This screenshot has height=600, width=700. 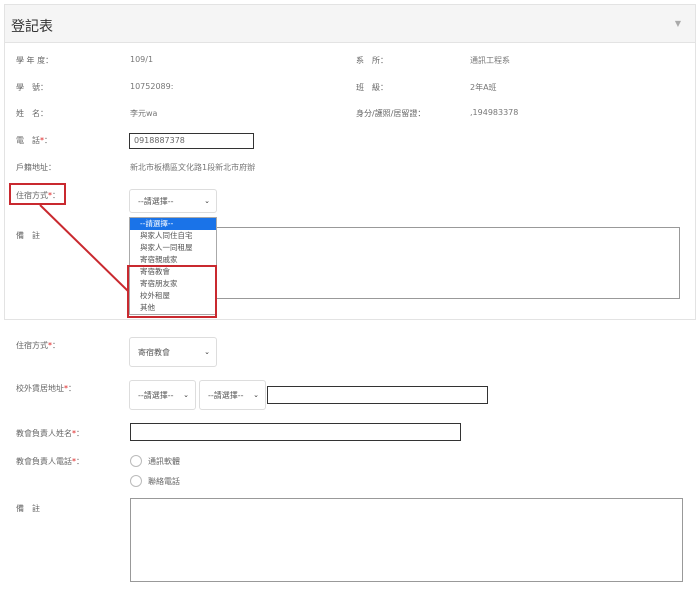 What do you see at coordinates (38, 345) in the screenshot?
I see `residence-label: 住宿方式*：` at bounding box center [38, 345].